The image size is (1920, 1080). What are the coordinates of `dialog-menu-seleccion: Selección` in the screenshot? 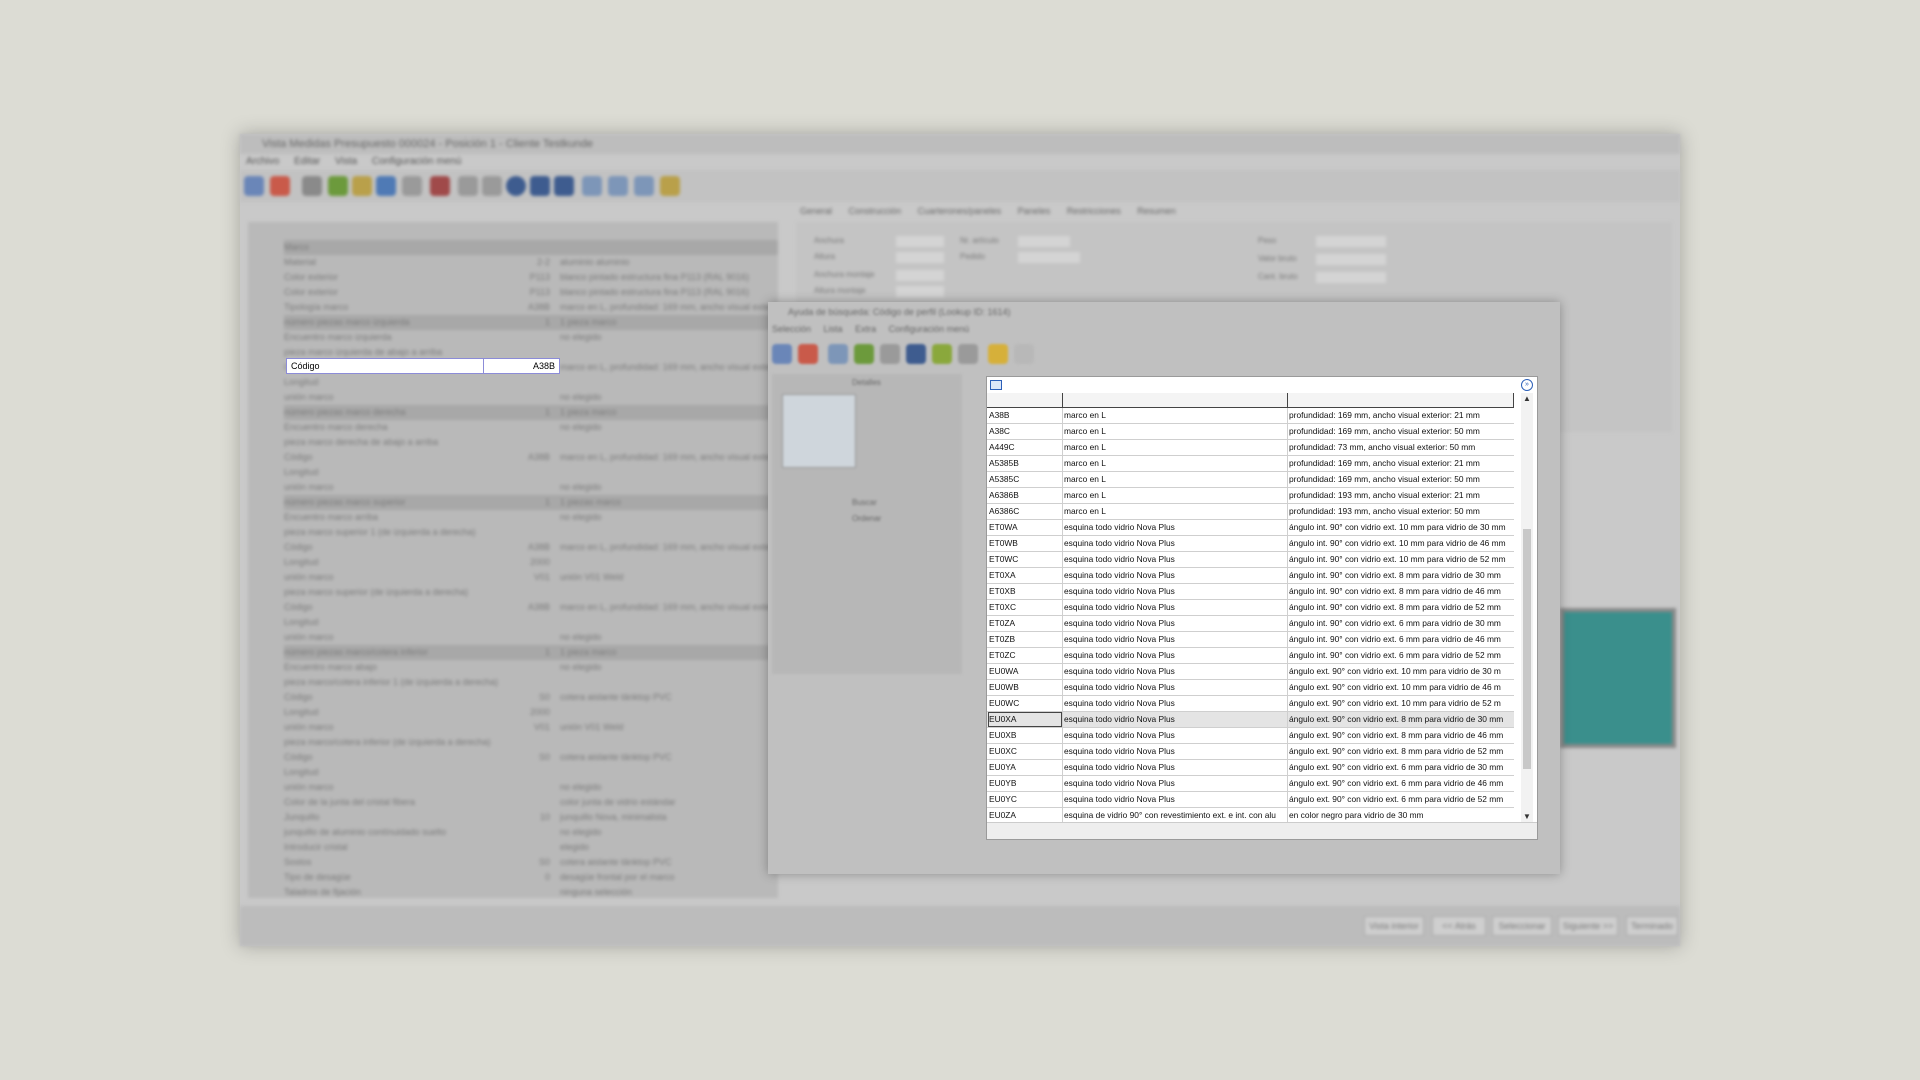 It's located at (791, 329).